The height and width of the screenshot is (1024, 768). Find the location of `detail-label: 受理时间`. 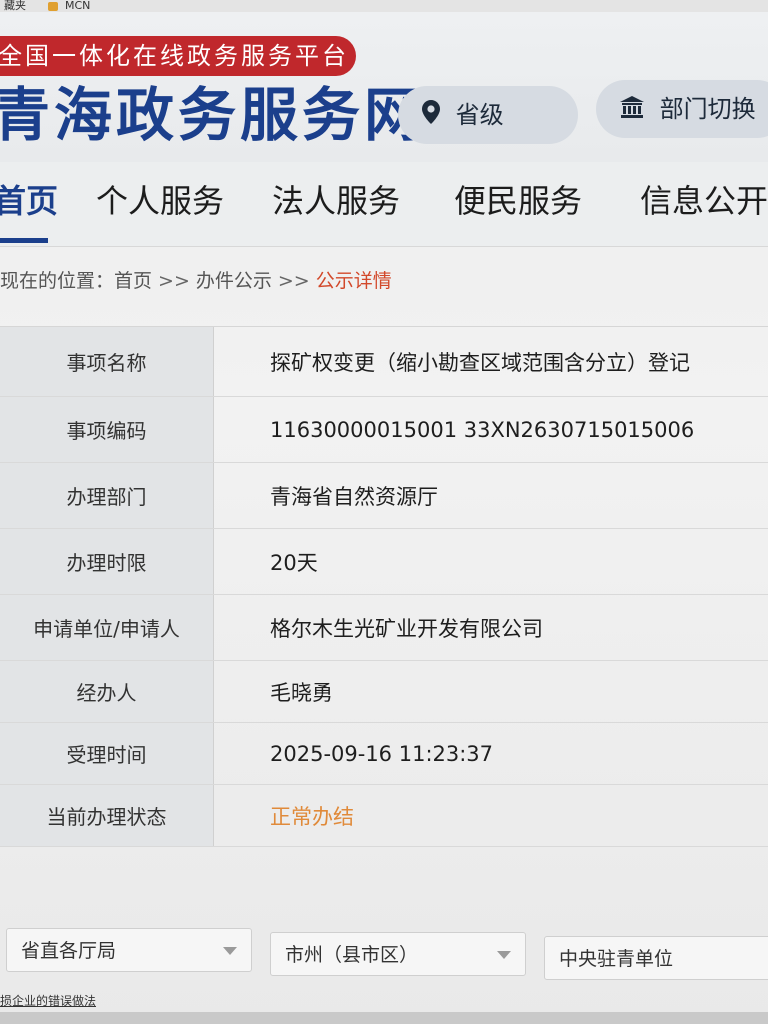

detail-label: 受理时间 is located at coordinates (107, 753).